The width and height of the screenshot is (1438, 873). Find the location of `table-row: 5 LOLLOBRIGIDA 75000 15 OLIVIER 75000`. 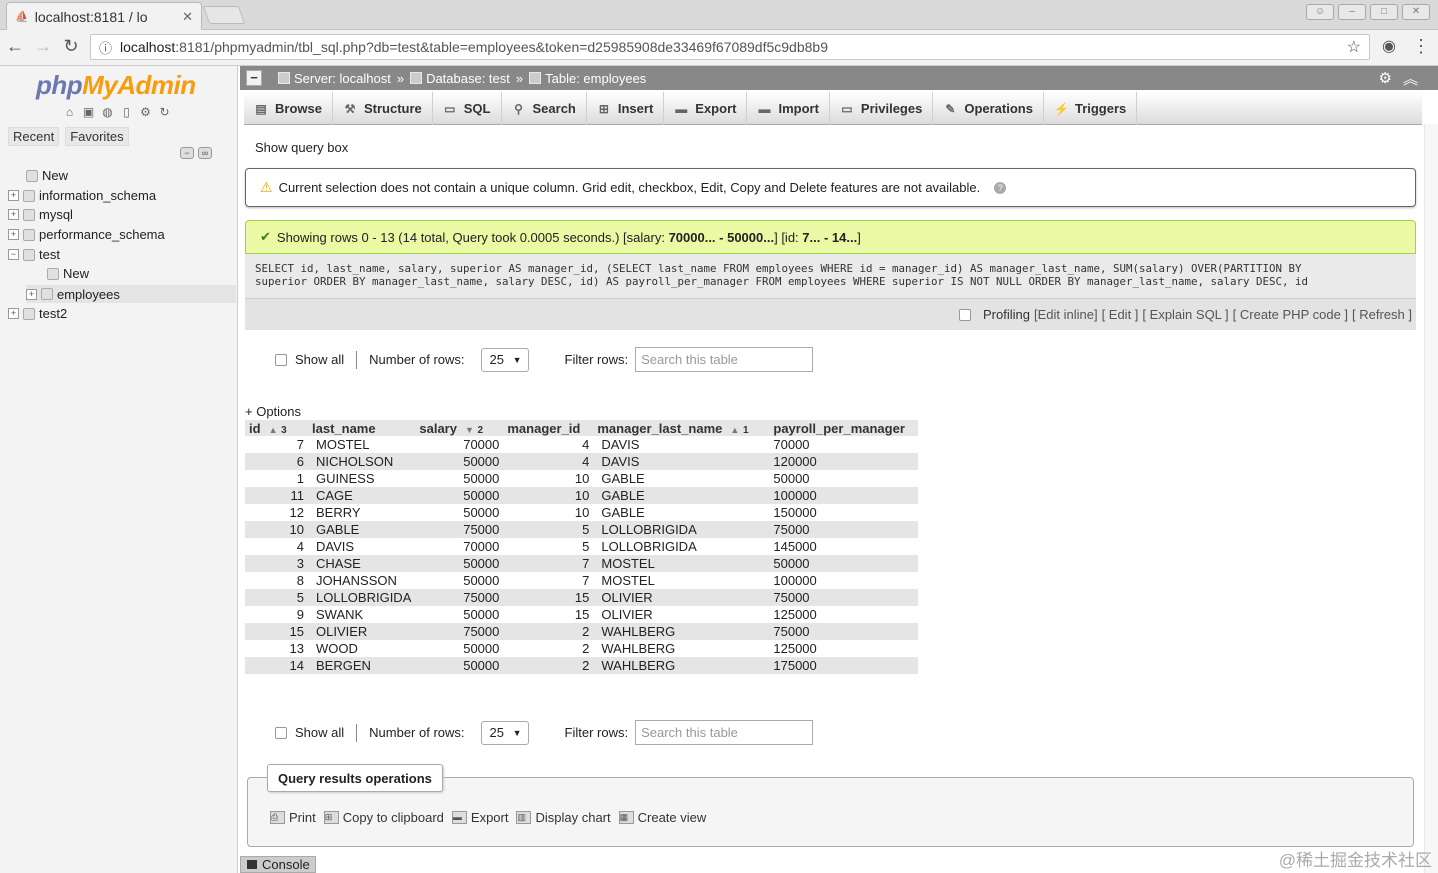

table-row: 5 LOLLOBRIGIDA 75000 15 OLIVIER 75000 is located at coordinates (582, 597).